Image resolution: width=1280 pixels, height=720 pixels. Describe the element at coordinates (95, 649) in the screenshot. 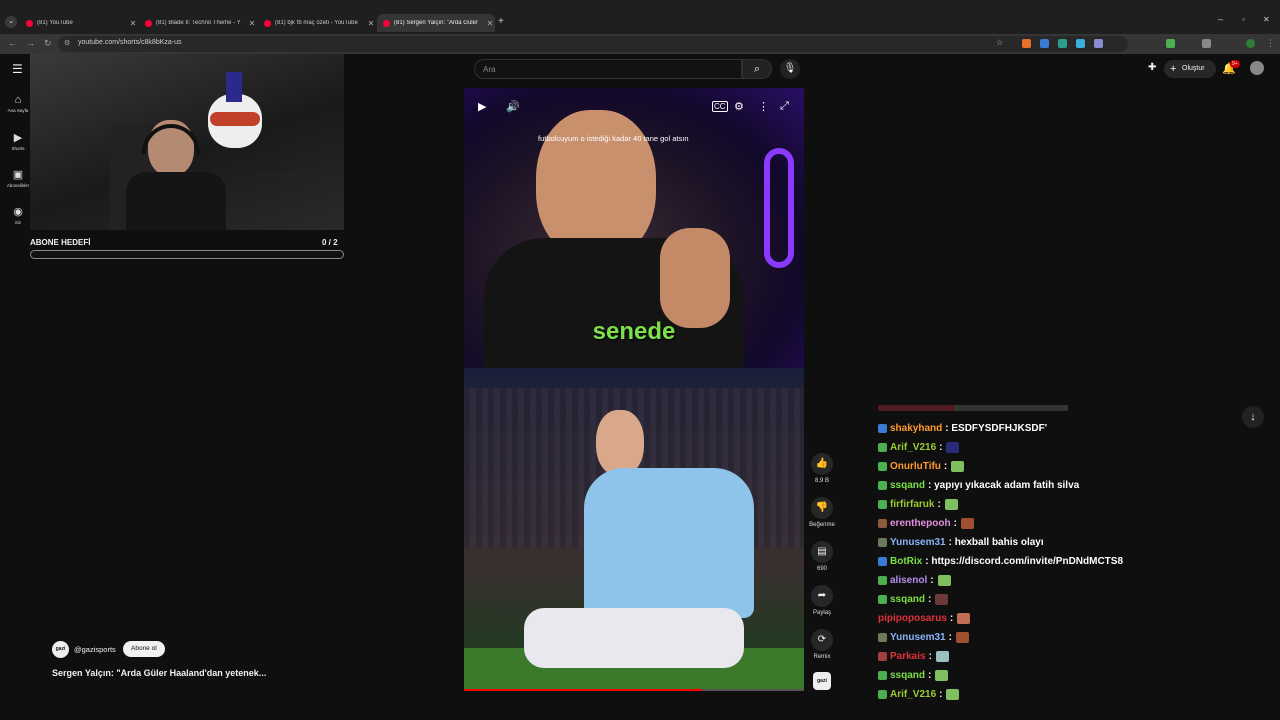

I see `channel-name: @gazisports` at that location.